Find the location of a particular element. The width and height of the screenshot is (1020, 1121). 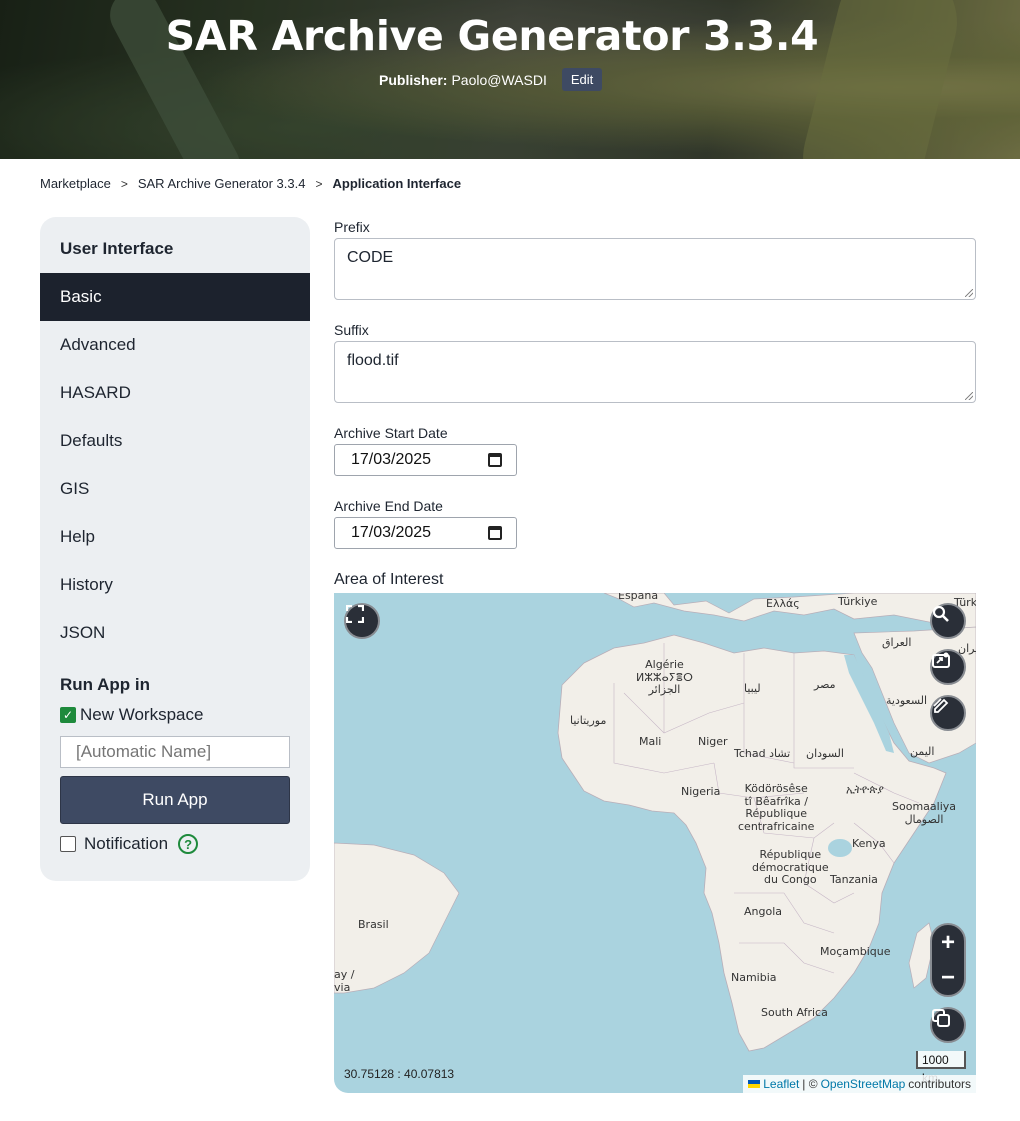

map-scale: 1000 km is located at coordinates (941, 1068).